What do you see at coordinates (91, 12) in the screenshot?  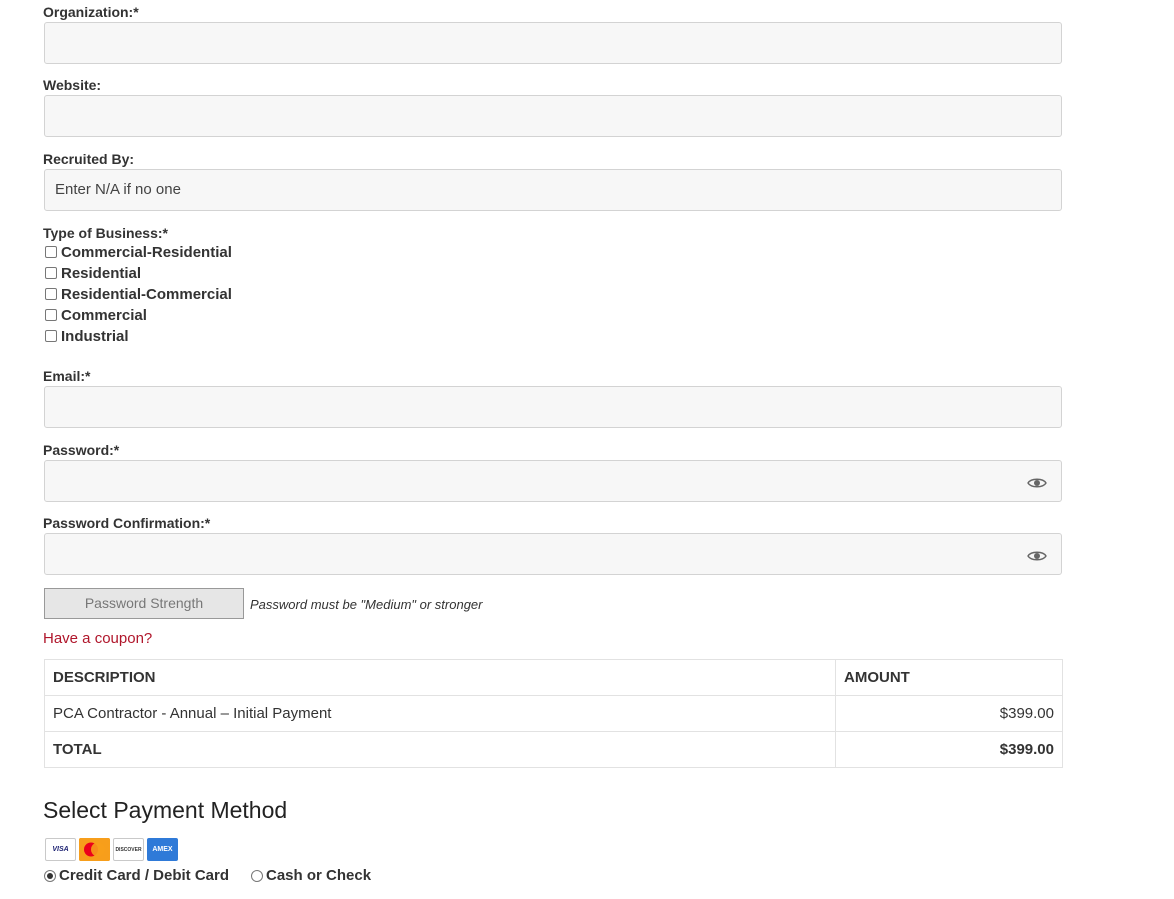 I see `organization-label: Organization:*` at bounding box center [91, 12].